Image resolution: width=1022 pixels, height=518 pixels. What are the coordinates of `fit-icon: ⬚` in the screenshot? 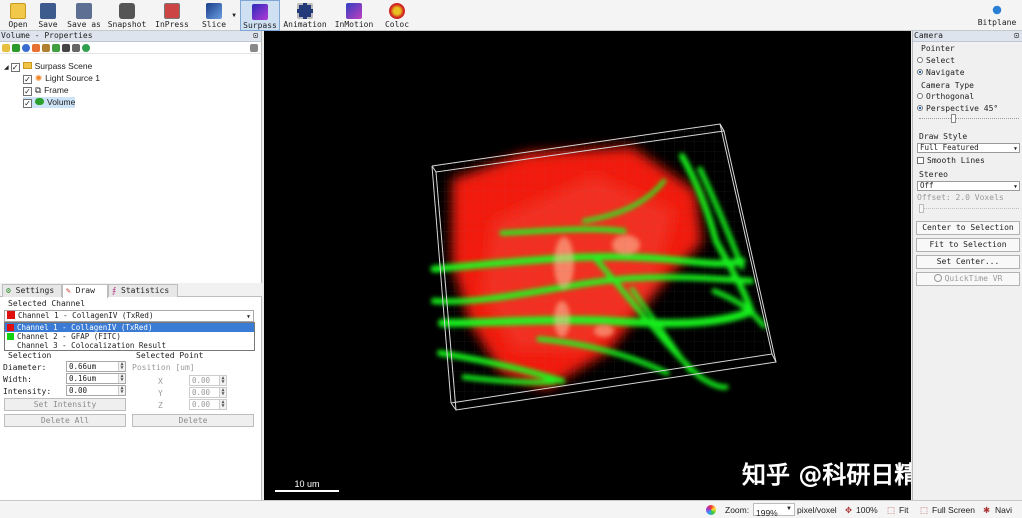 It's located at (891, 510).